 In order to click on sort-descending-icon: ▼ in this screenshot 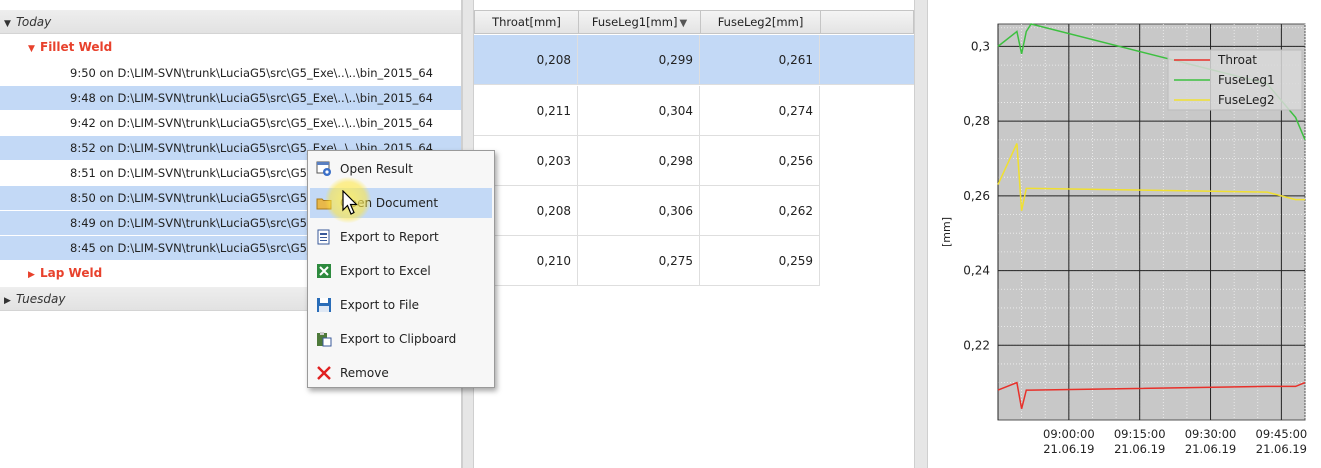, I will do `click(683, 23)`.